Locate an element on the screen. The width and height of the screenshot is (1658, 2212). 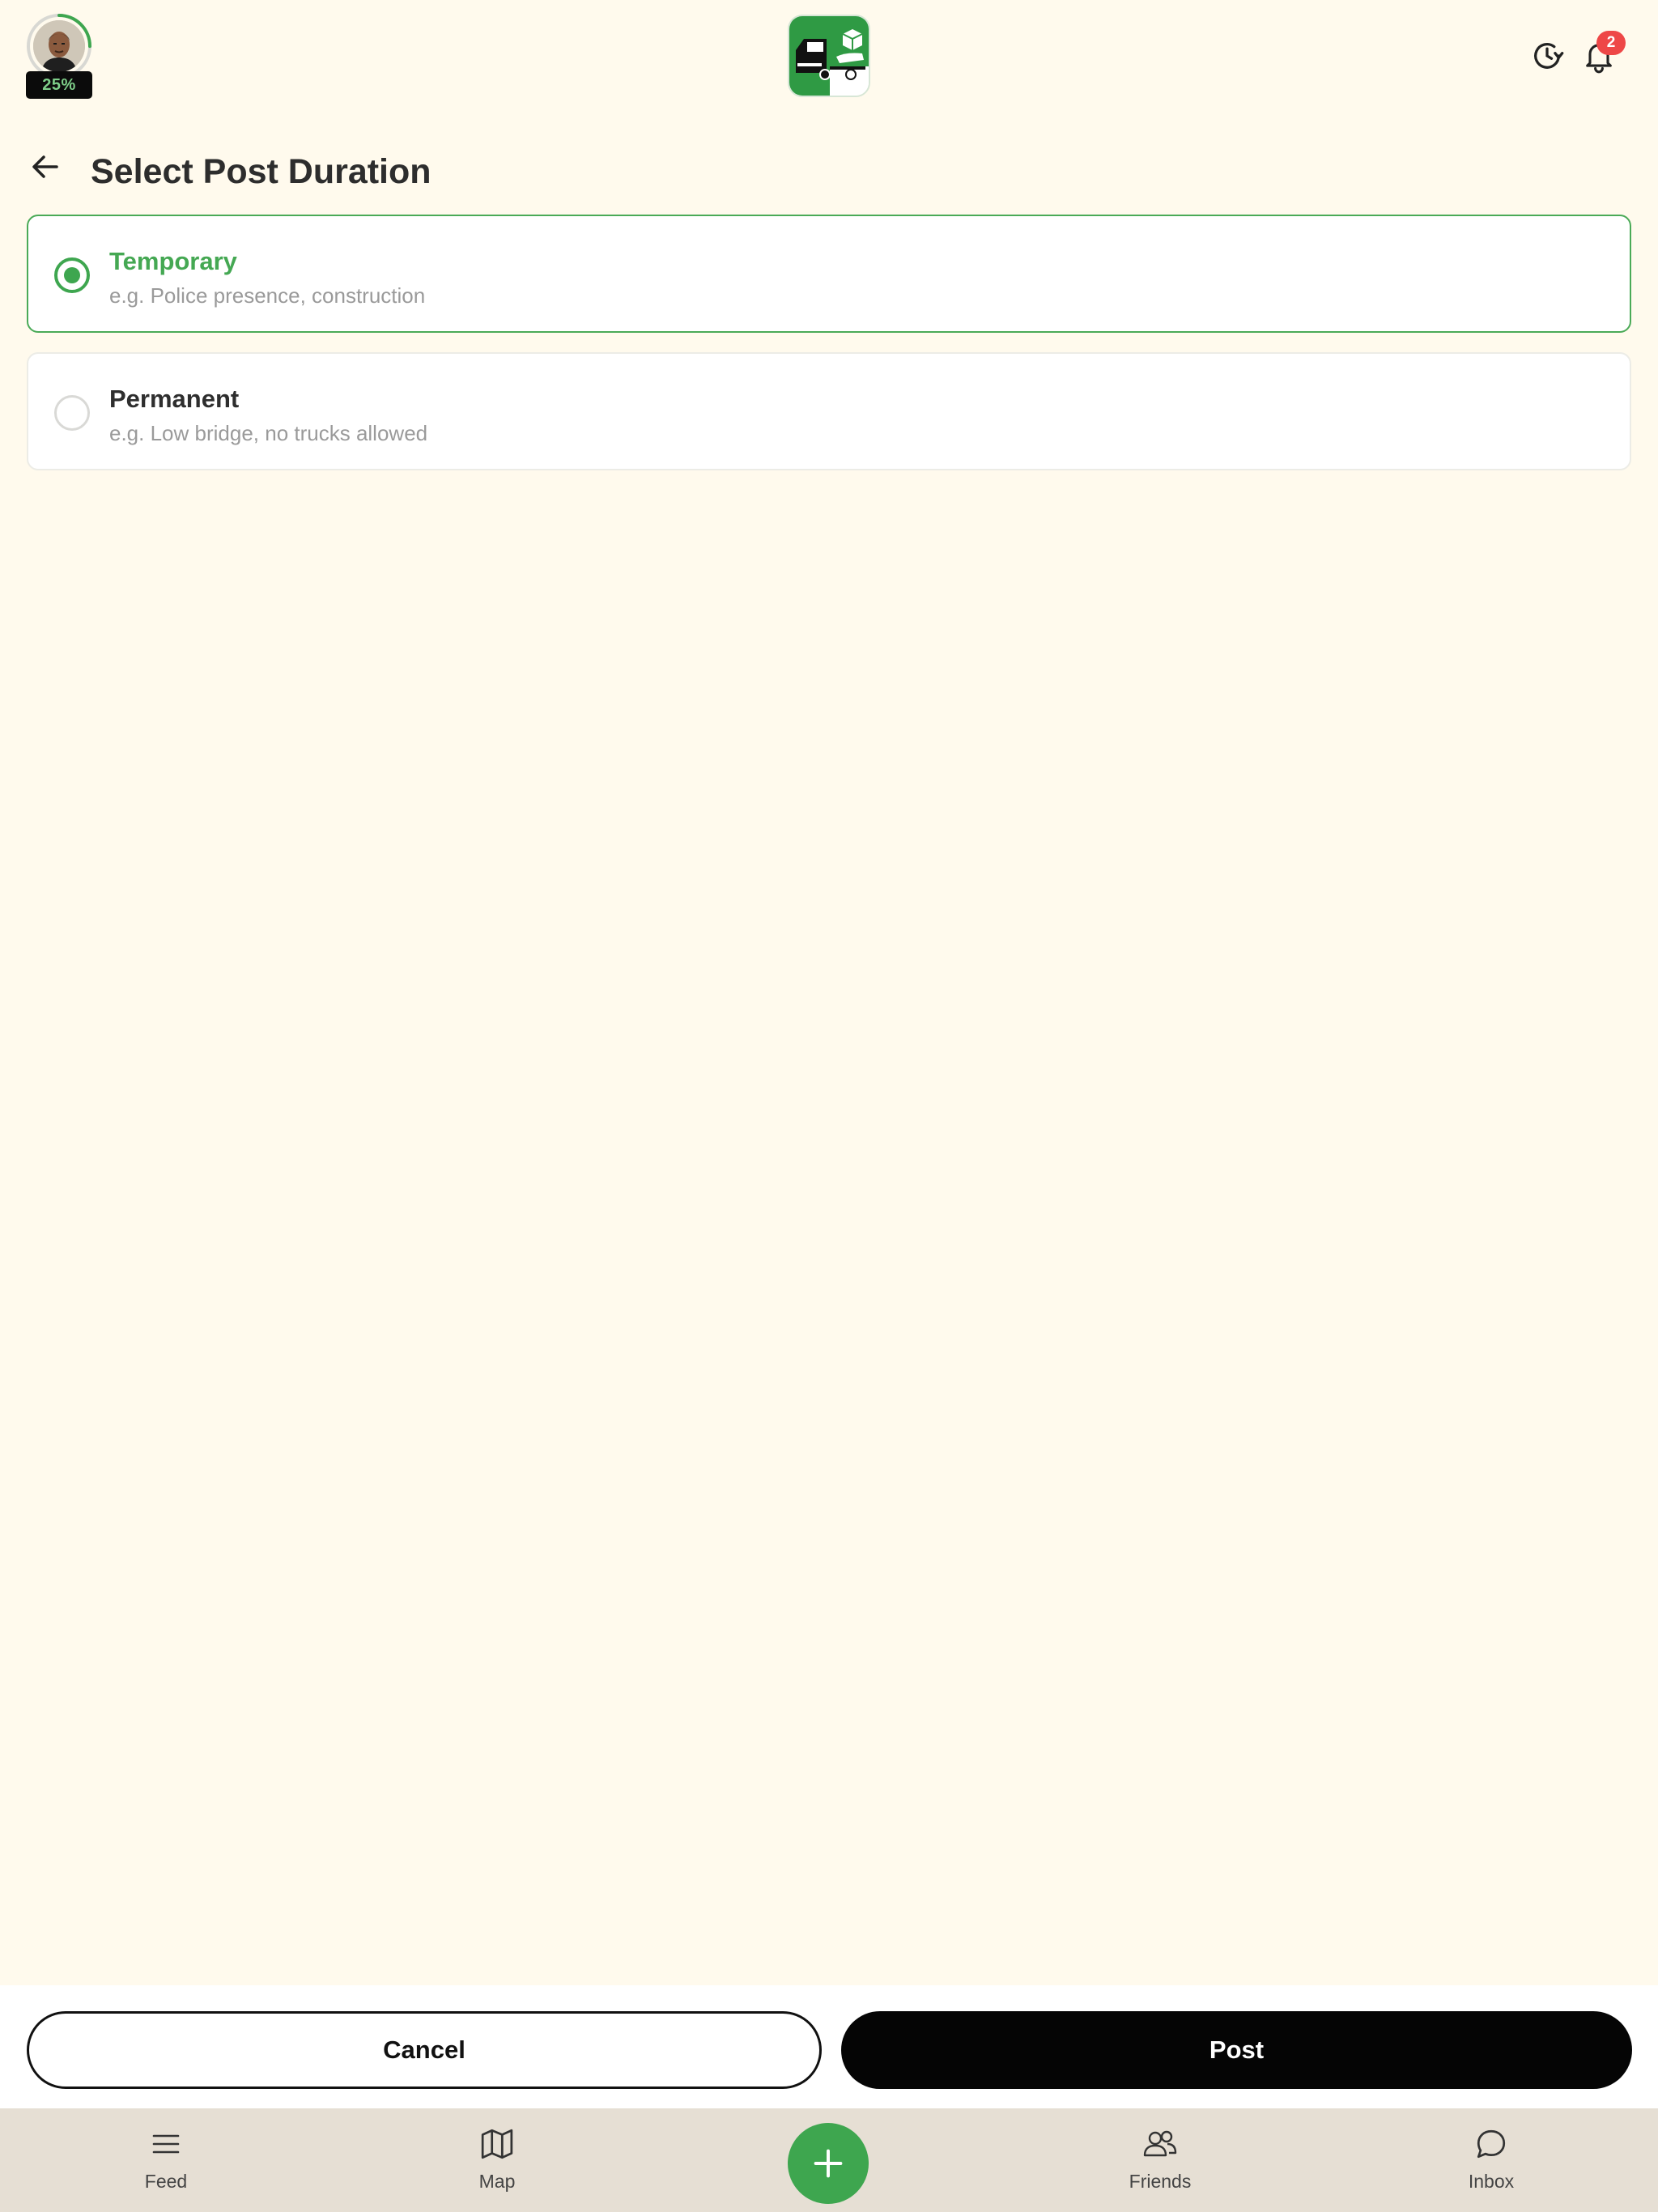
tab-label: Inbox is located at coordinates (1491, 2182).